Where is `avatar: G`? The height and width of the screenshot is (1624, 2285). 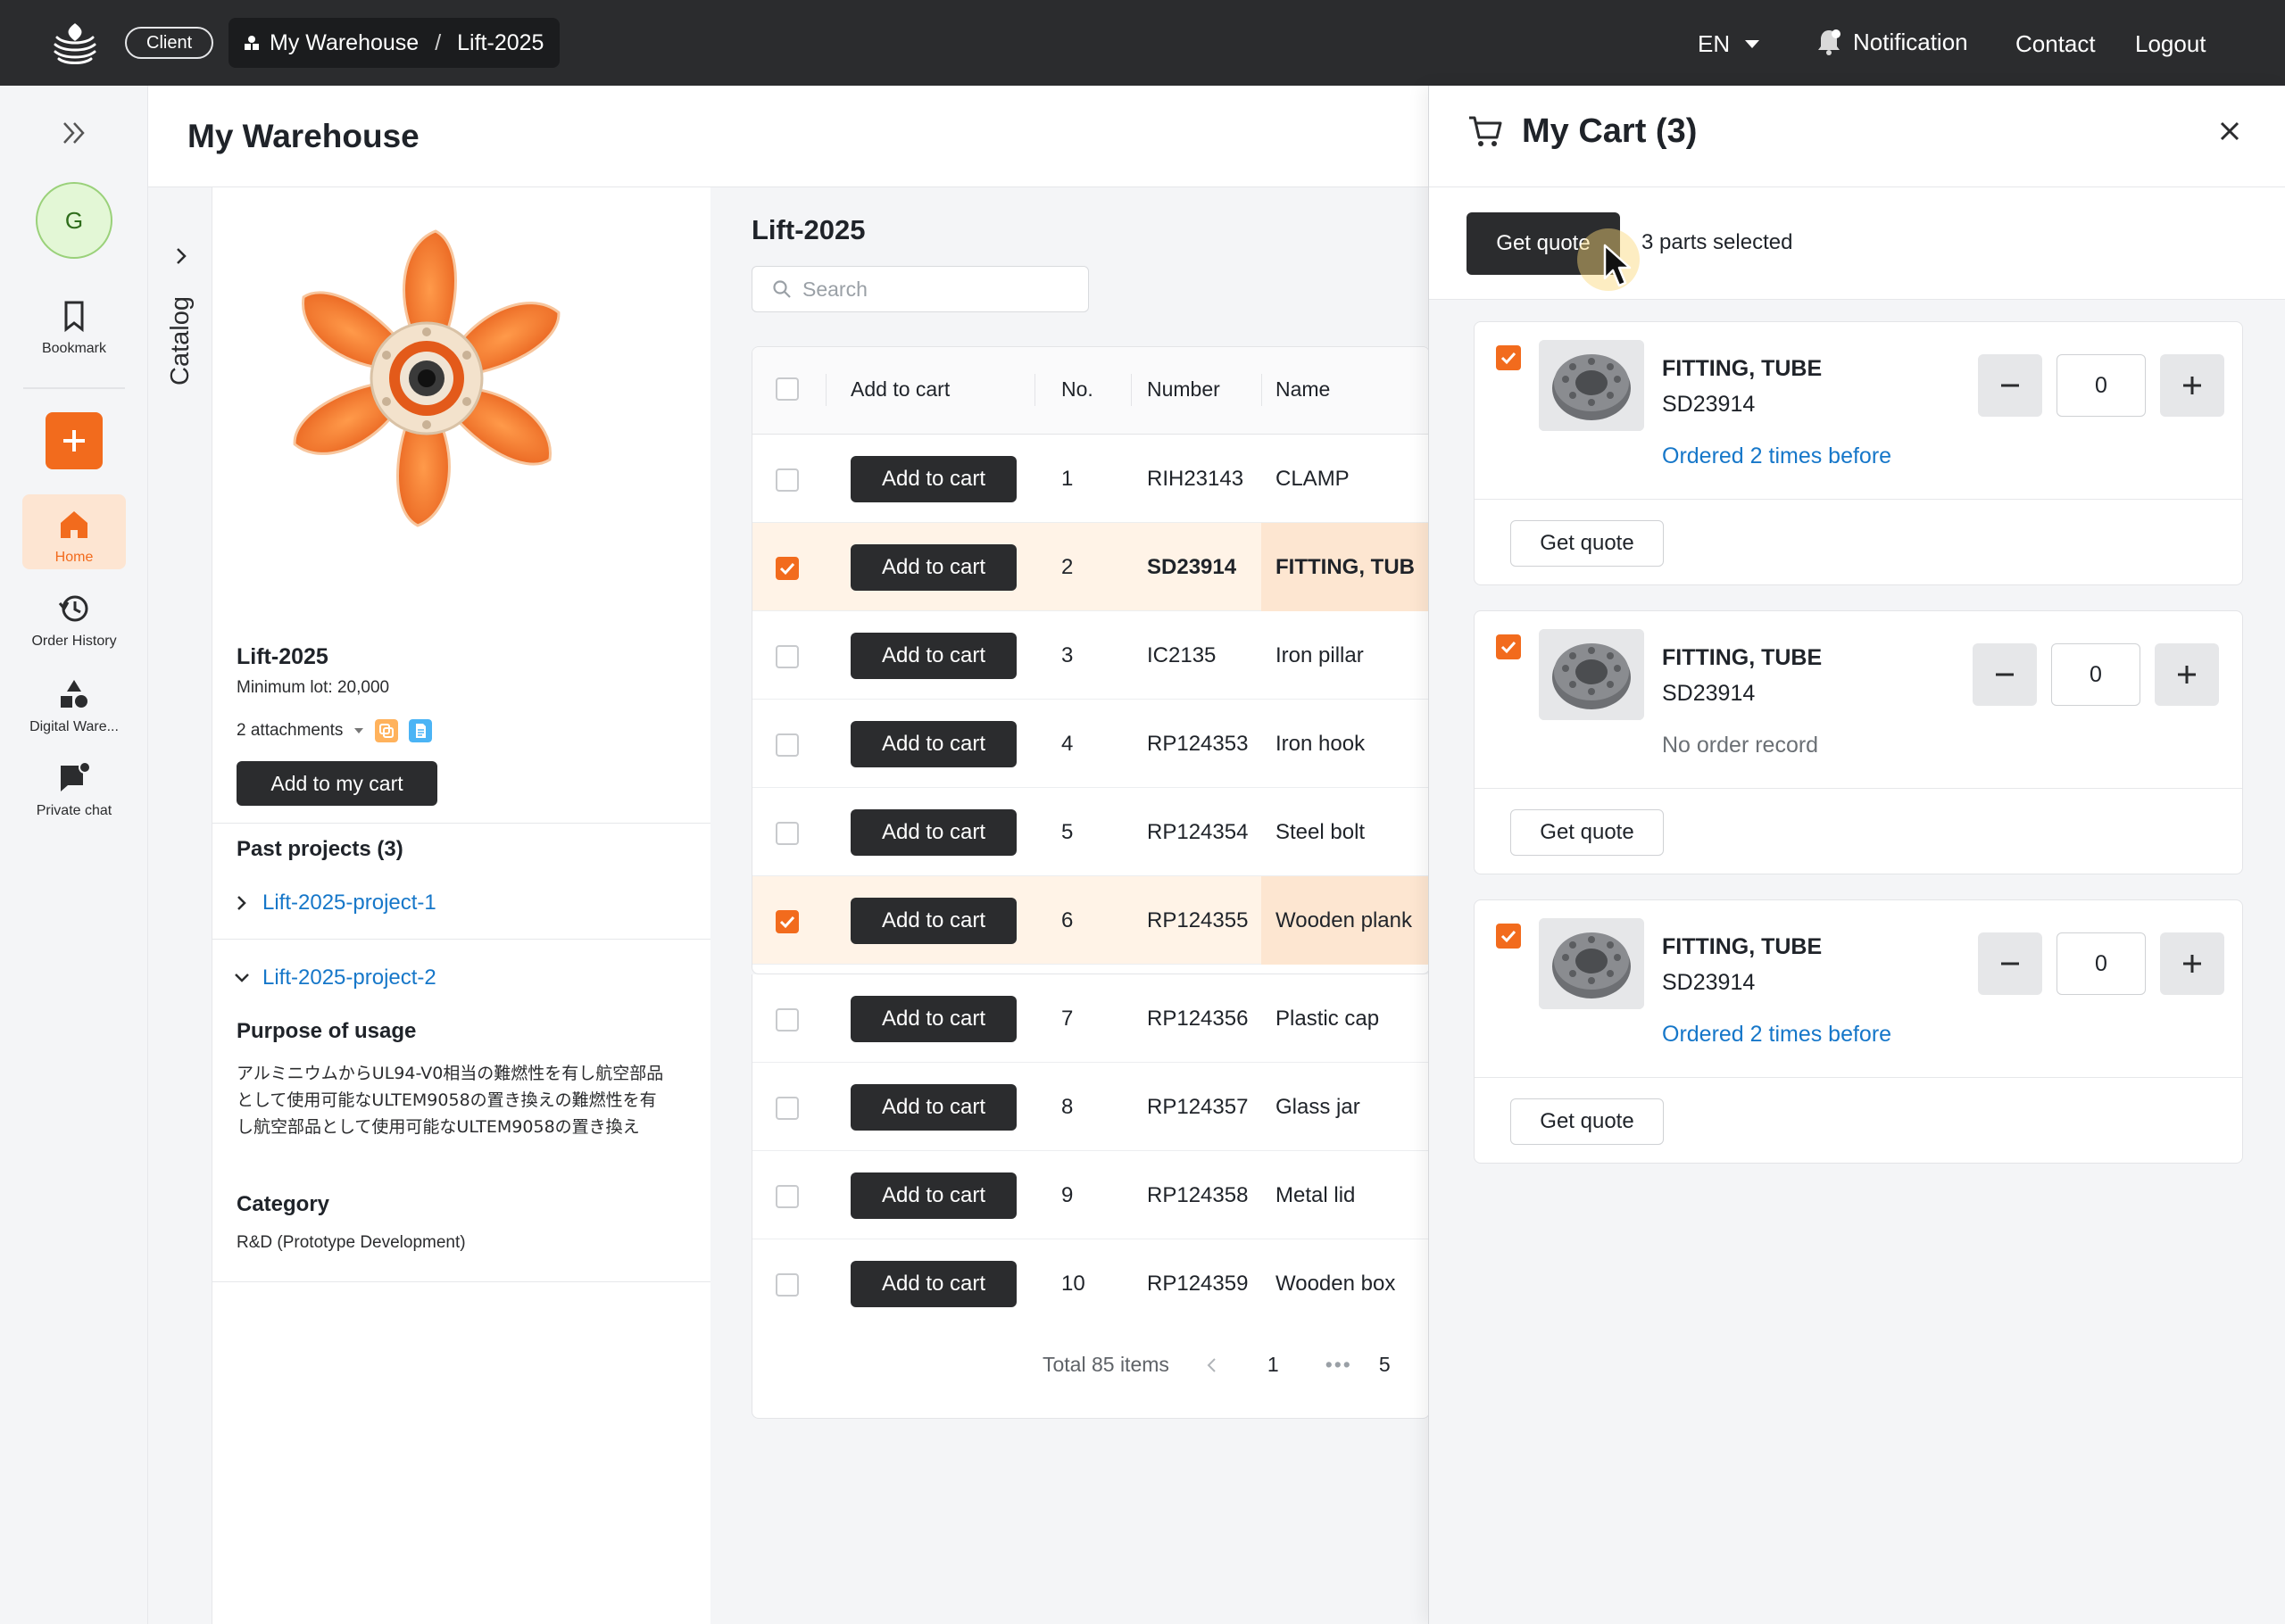
avatar: G is located at coordinates (74, 220).